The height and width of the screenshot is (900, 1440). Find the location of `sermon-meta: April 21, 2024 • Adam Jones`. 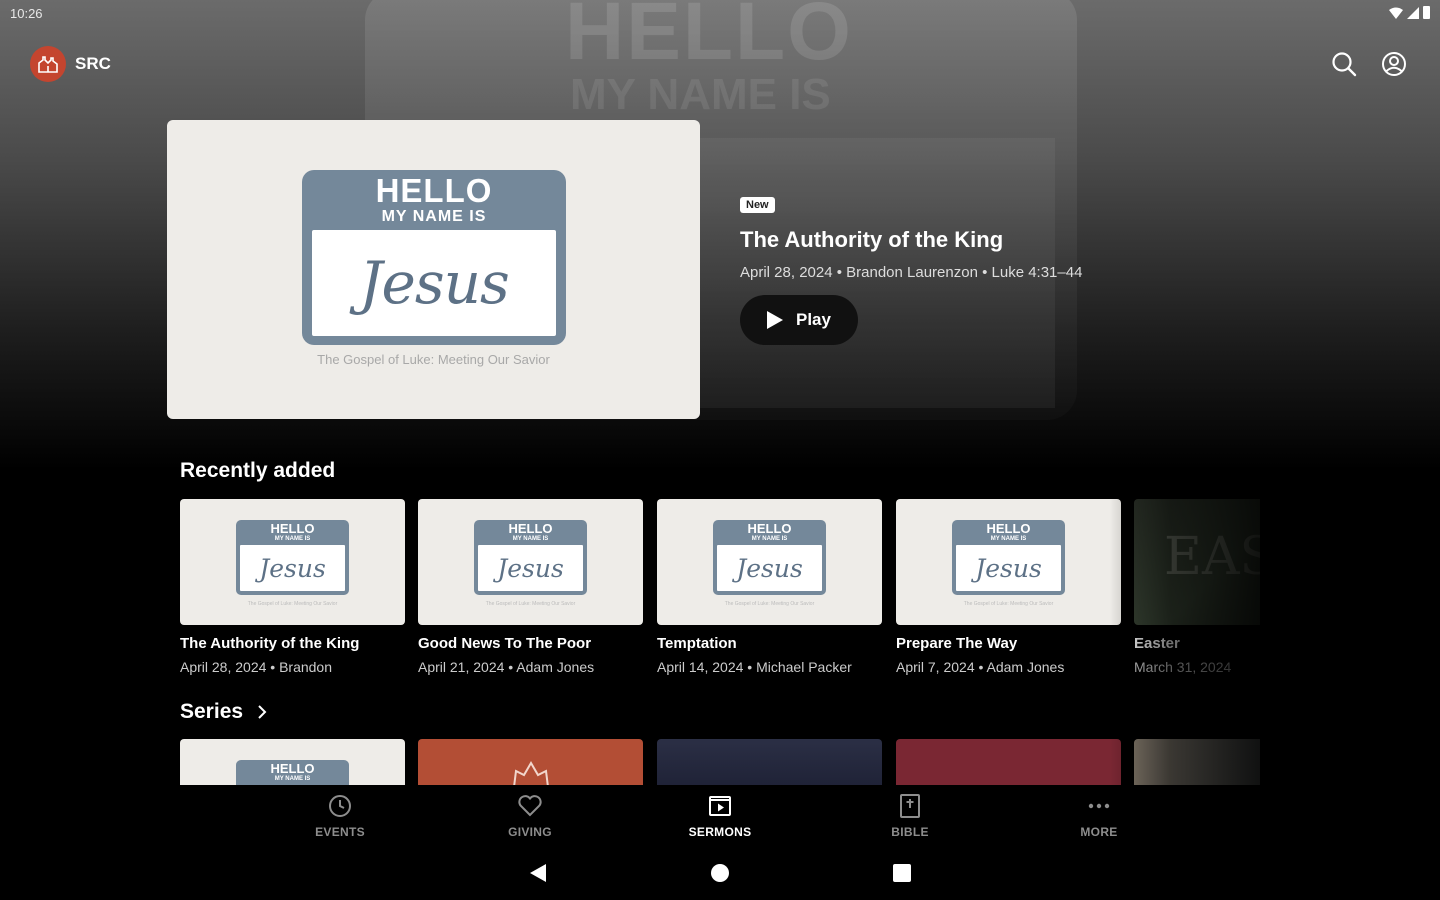

sermon-meta: April 21, 2024 • Adam Jones is located at coordinates (506, 667).